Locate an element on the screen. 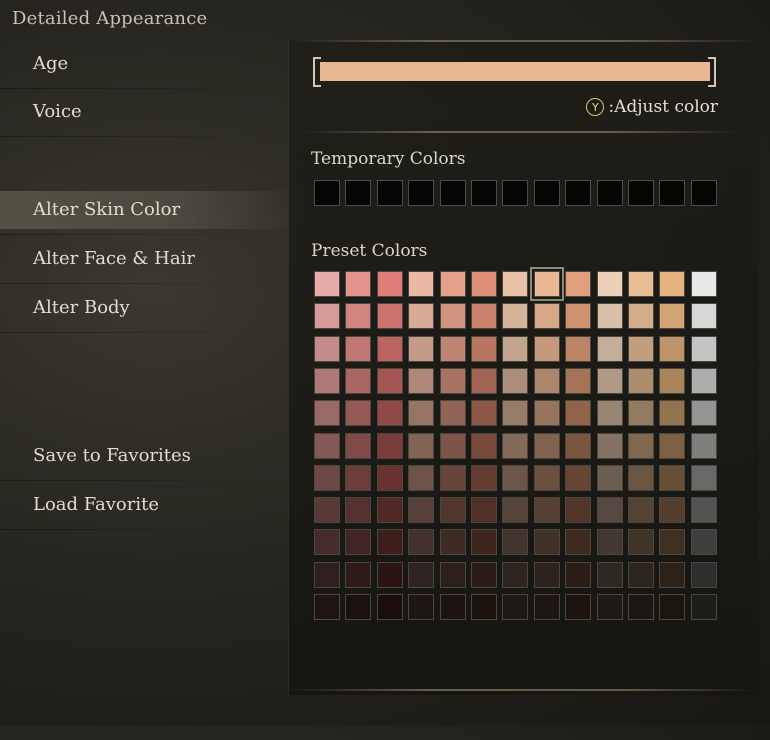  adjust-color-hint: Y :Adjust color is located at coordinates (652, 107).